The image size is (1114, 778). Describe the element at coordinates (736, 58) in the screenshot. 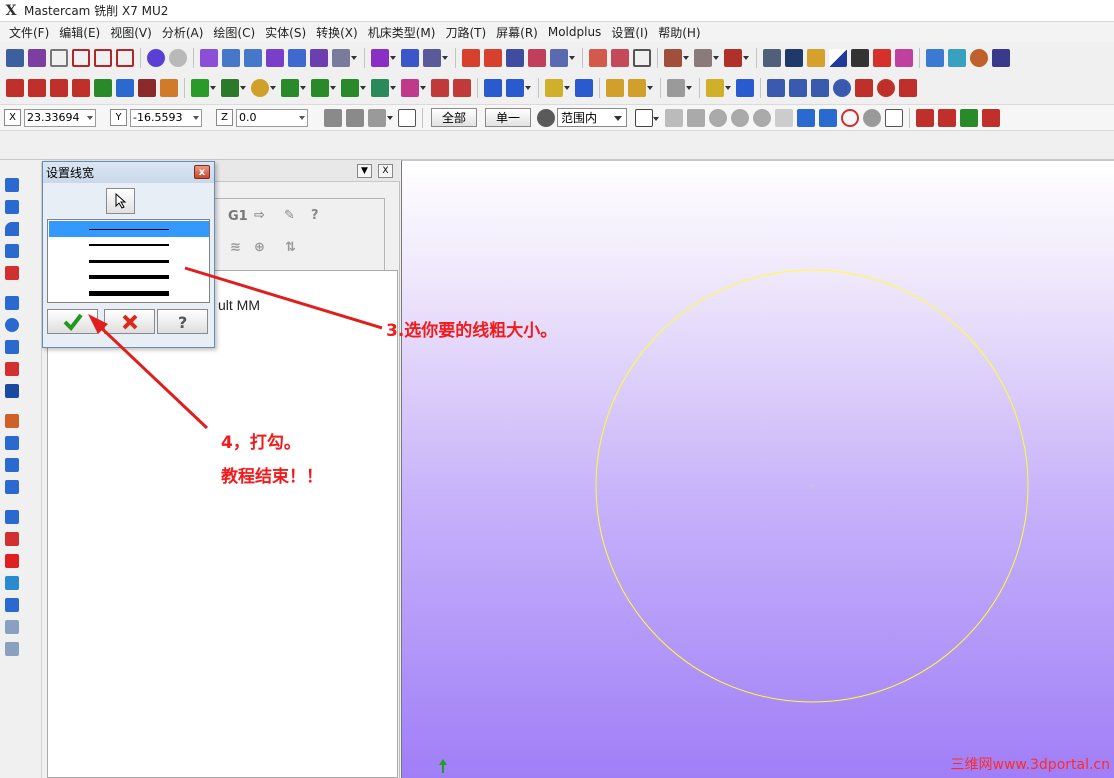

I see `tool-icon` at that location.